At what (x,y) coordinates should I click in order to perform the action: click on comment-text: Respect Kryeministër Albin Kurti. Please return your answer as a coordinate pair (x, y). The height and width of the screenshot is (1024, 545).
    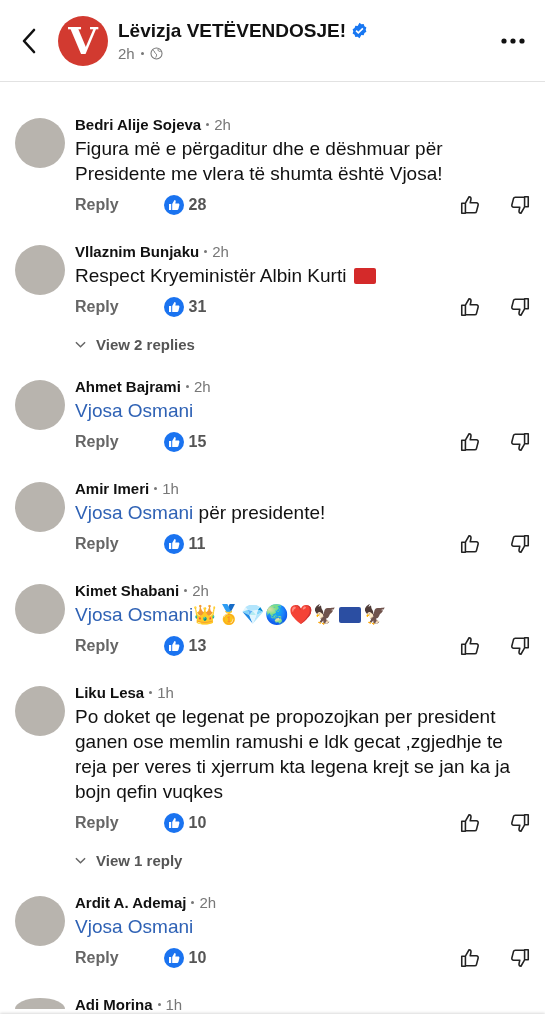
    Looking at the image, I should click on (303, 275).